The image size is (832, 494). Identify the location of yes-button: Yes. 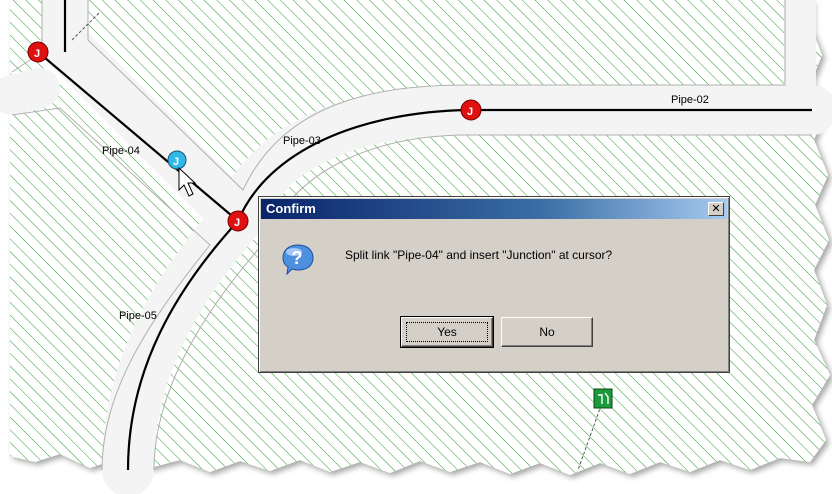
(447, 332).